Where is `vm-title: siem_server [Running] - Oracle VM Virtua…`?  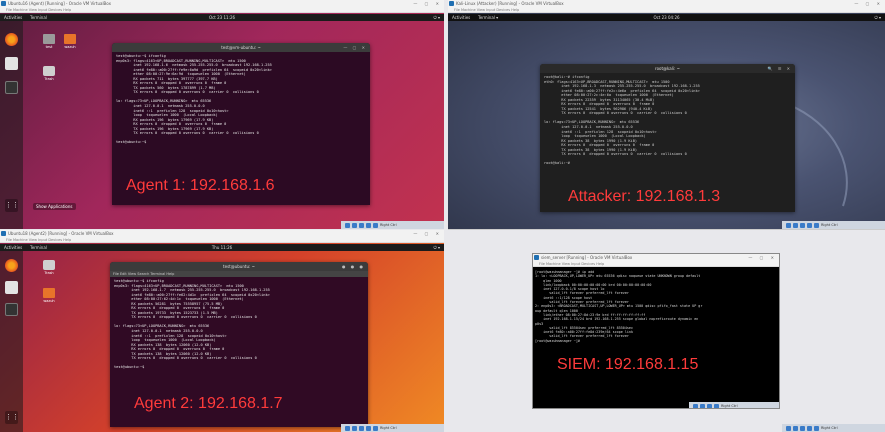 vm-title: siem_server [Running] - Oracle VM Virtua… is located at coordinates (587, 257).